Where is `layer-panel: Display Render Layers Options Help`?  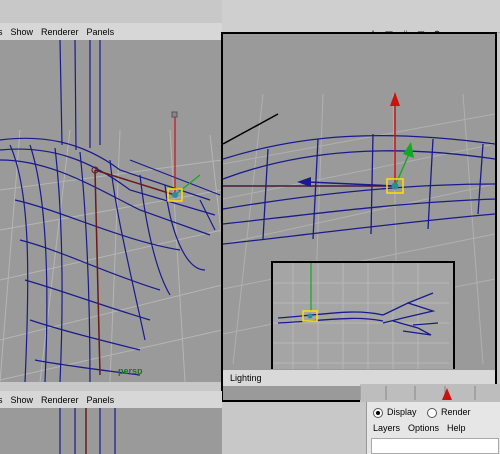 layer-panel: Display Render Layers Options Help is located at coordinates (433, 428).